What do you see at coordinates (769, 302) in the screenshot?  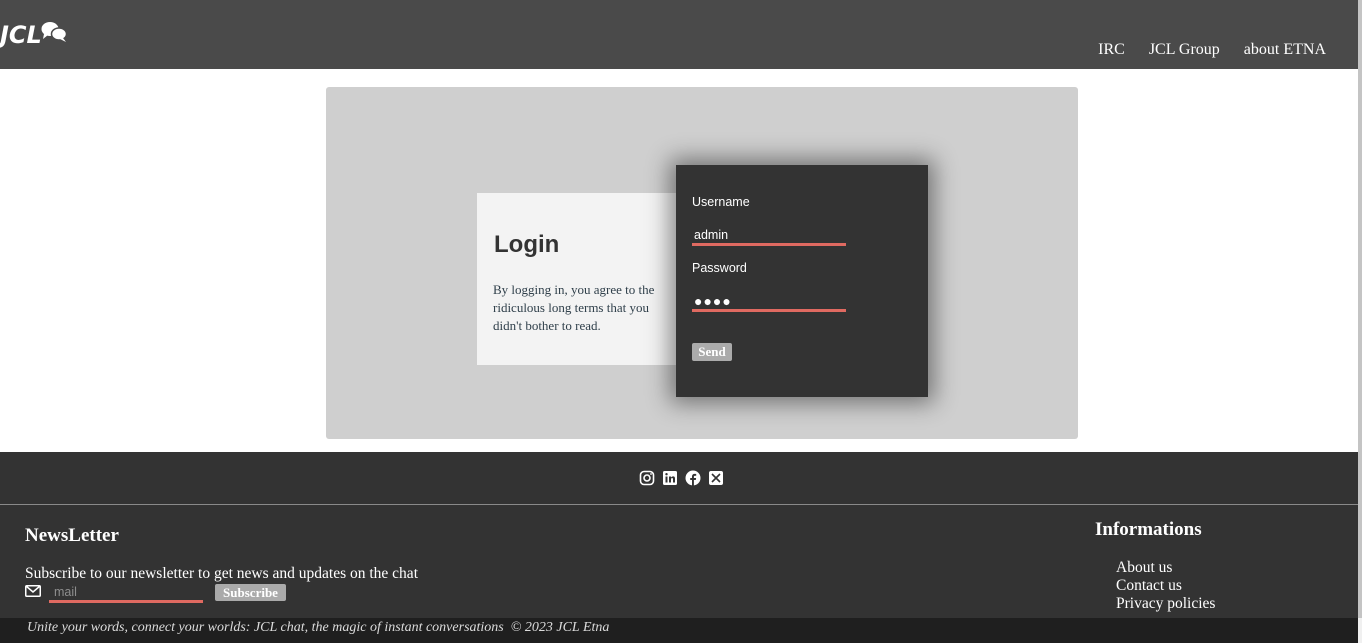 I see `password-field: ●●●●` at bounding box center [769, 302].